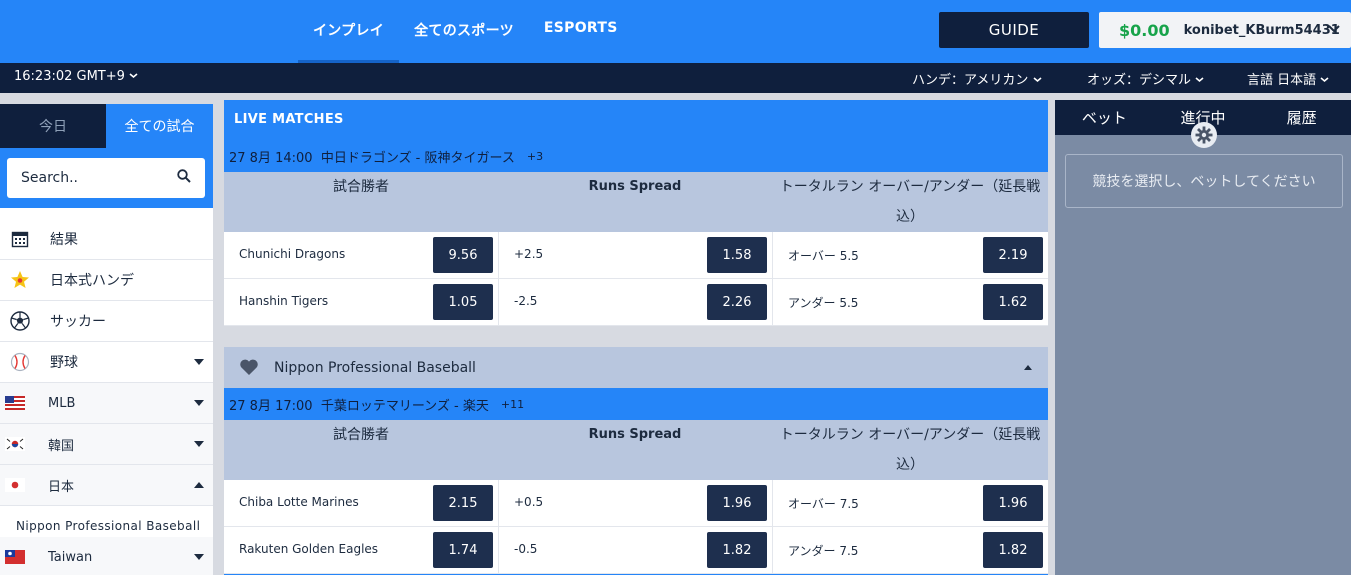 The image size is (1351, 575). Describe the element at coordinates (64, 240) in the screenshot. I see `sidebar-item-label: 結果` at that location.